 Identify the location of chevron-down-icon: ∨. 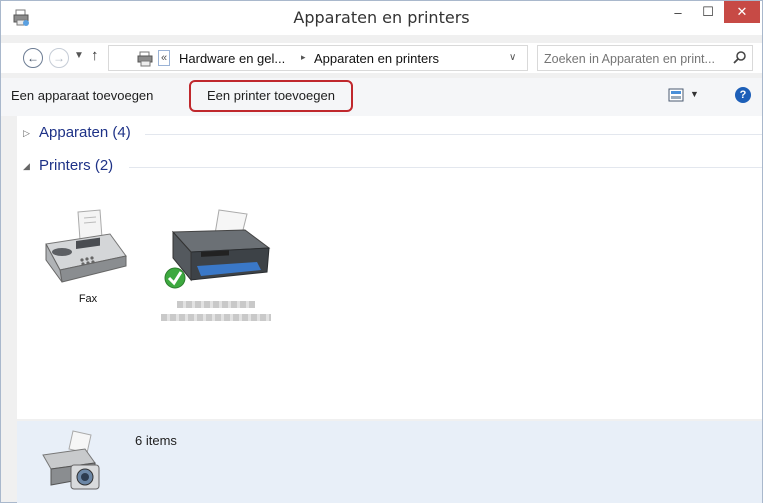
(512, 57).